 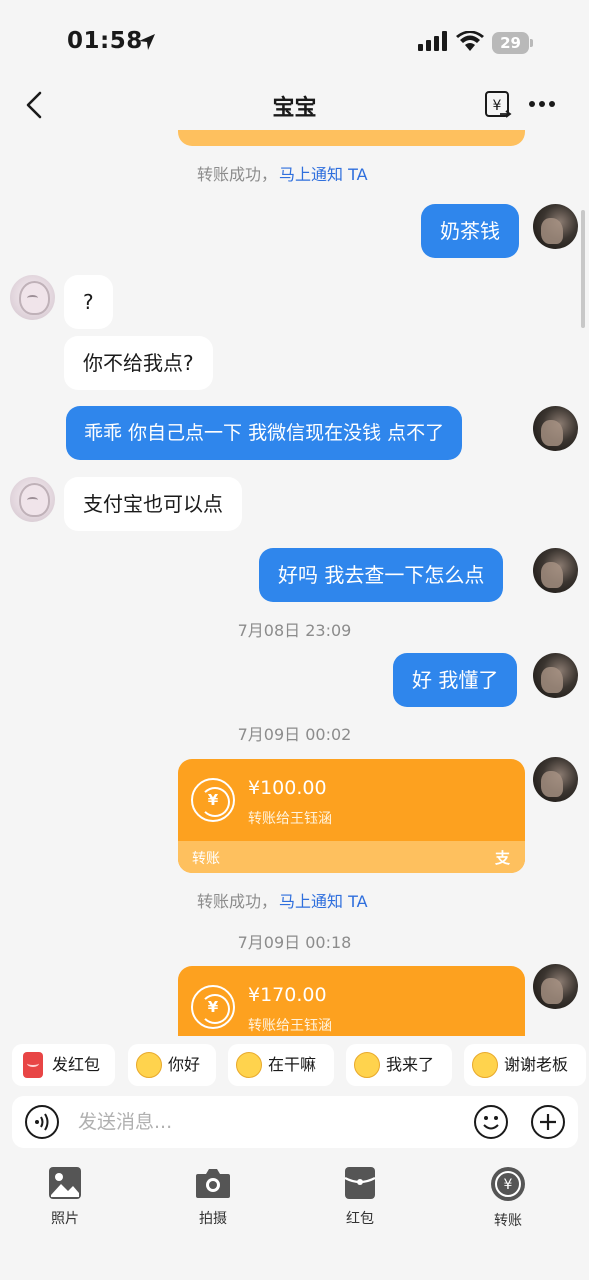 I want to click on toolbar-photos: 照片, so click(x=65, y=1194).